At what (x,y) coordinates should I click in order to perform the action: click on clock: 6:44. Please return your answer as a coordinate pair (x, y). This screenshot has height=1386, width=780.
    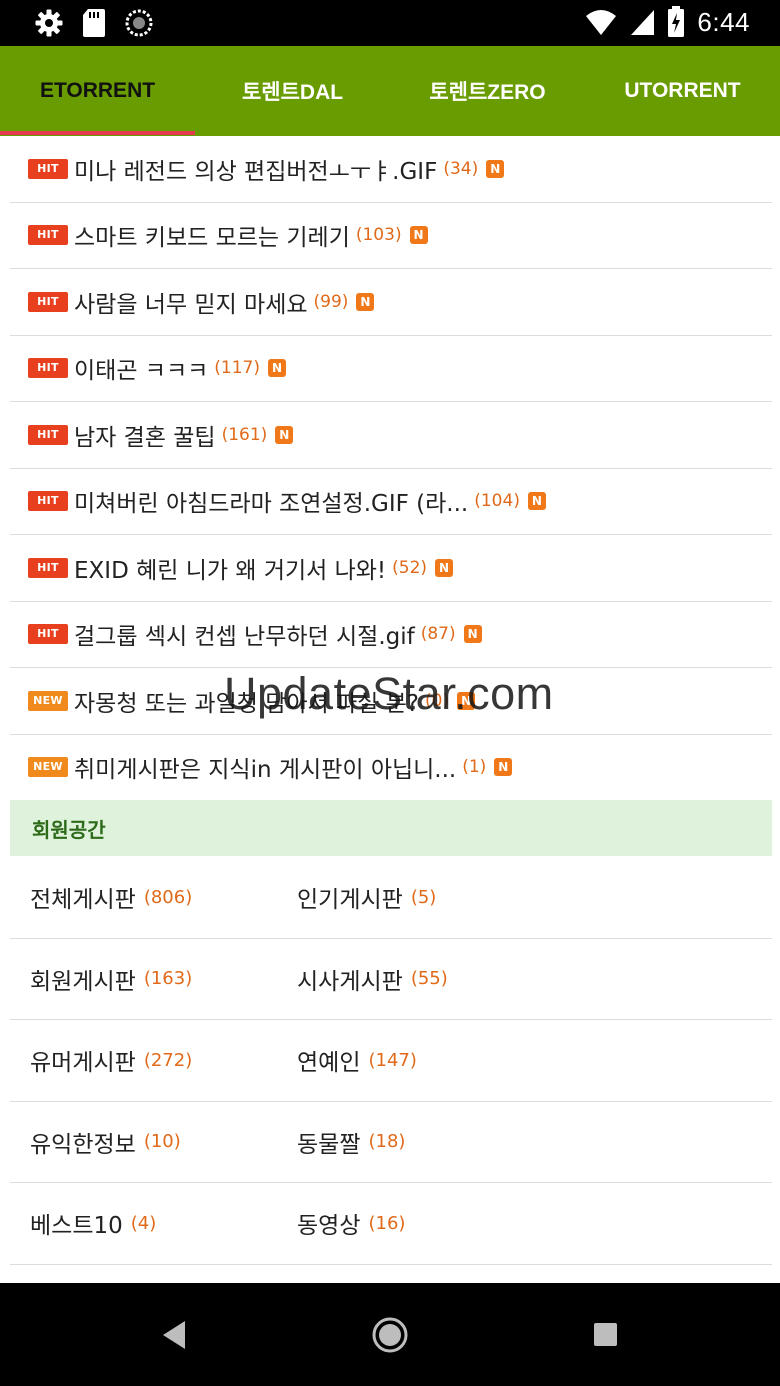
    Looking at the image, I should click on (723, 21).